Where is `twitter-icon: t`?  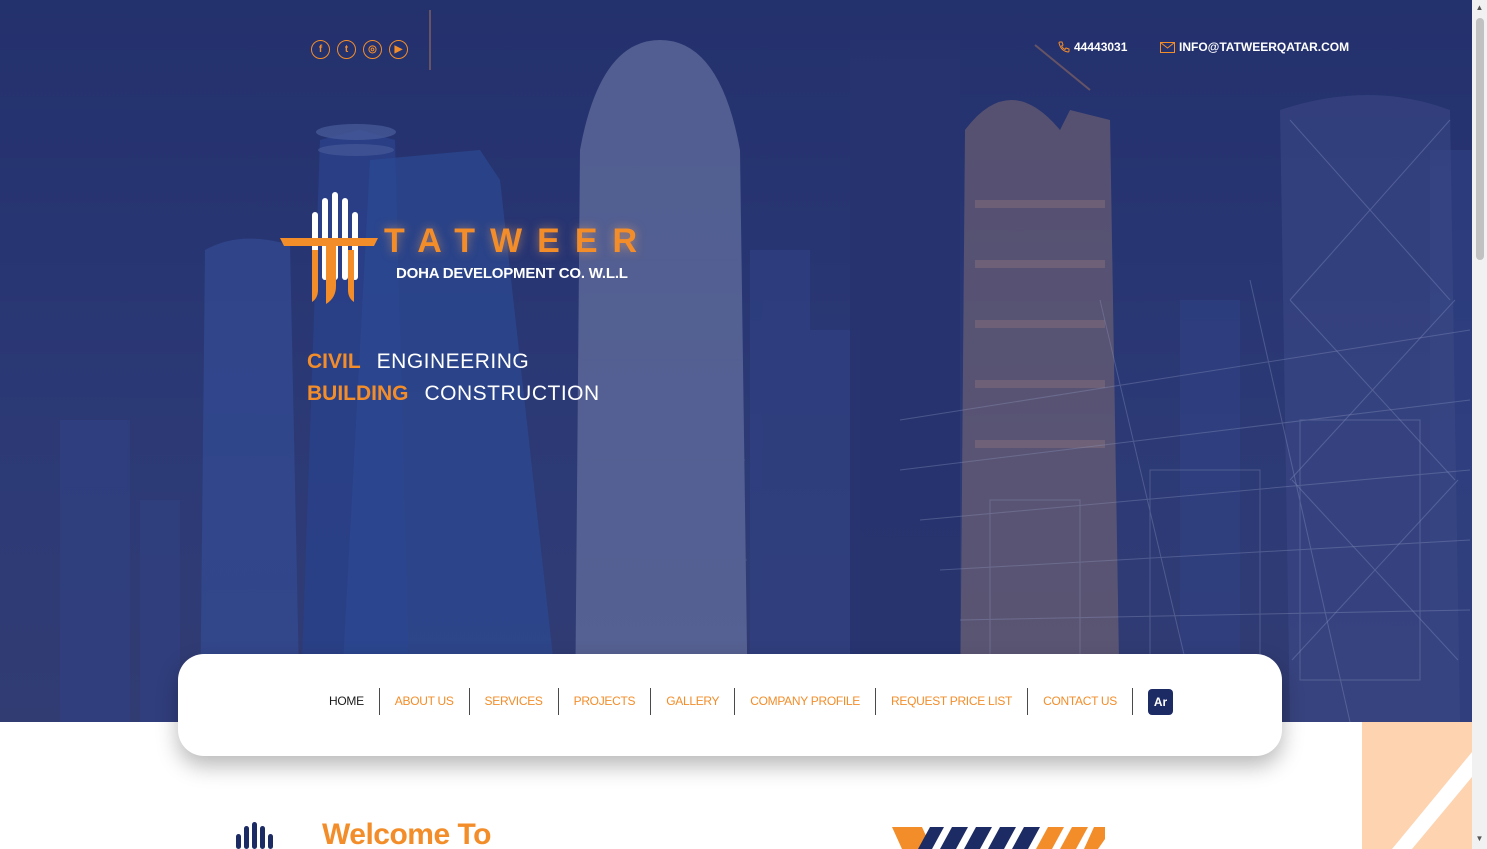 twitter-icon: t is located at coordinates (346, 49).